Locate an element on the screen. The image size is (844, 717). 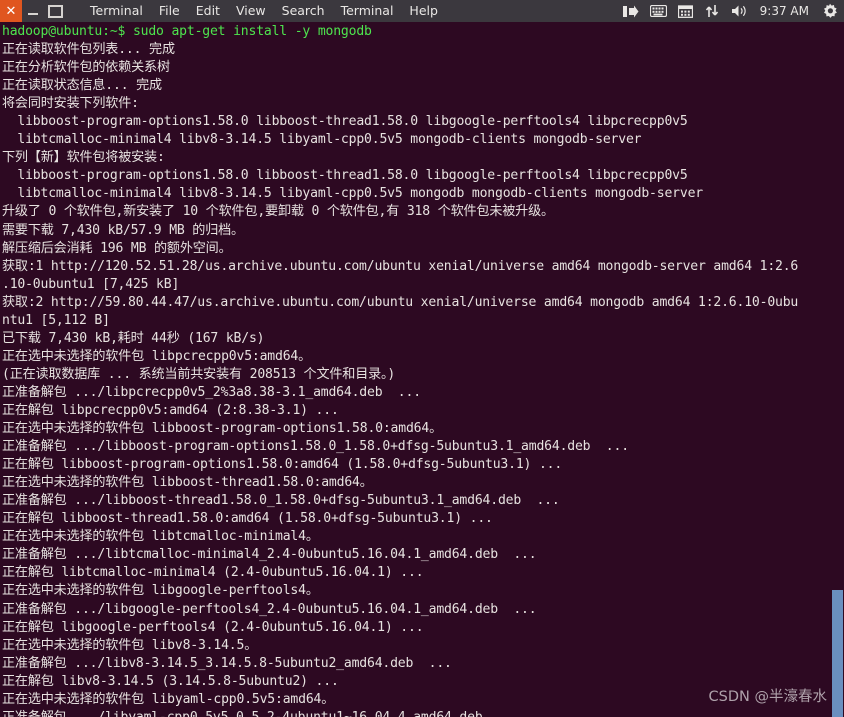
close-button: ✕ is located at coordinates (11, 11).